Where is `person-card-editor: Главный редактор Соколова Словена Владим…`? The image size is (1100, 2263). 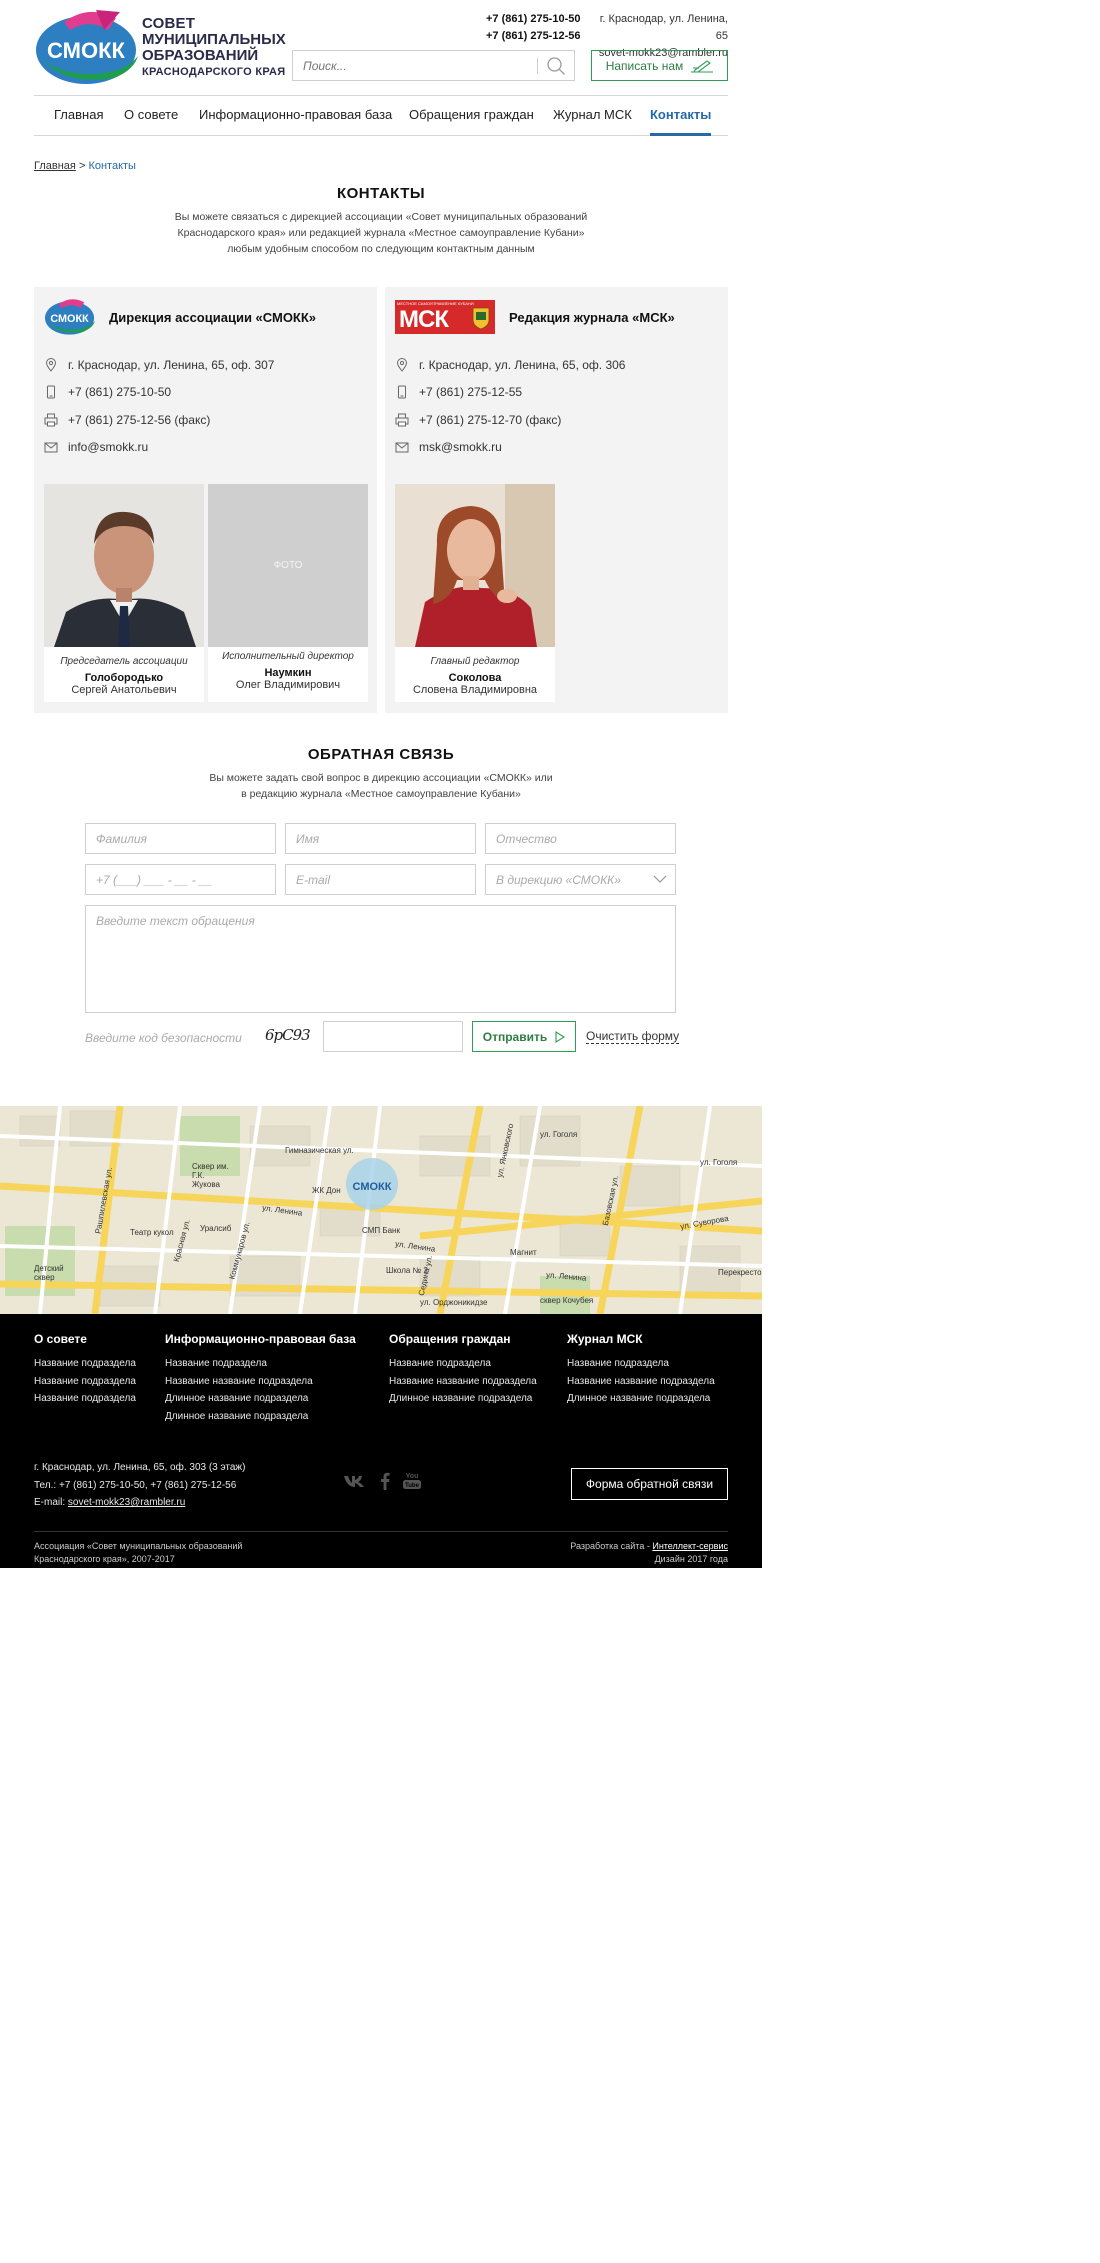 person-card-editor: Главный редактор Соколова Словена Владим… is located at coordinates (475, 593).